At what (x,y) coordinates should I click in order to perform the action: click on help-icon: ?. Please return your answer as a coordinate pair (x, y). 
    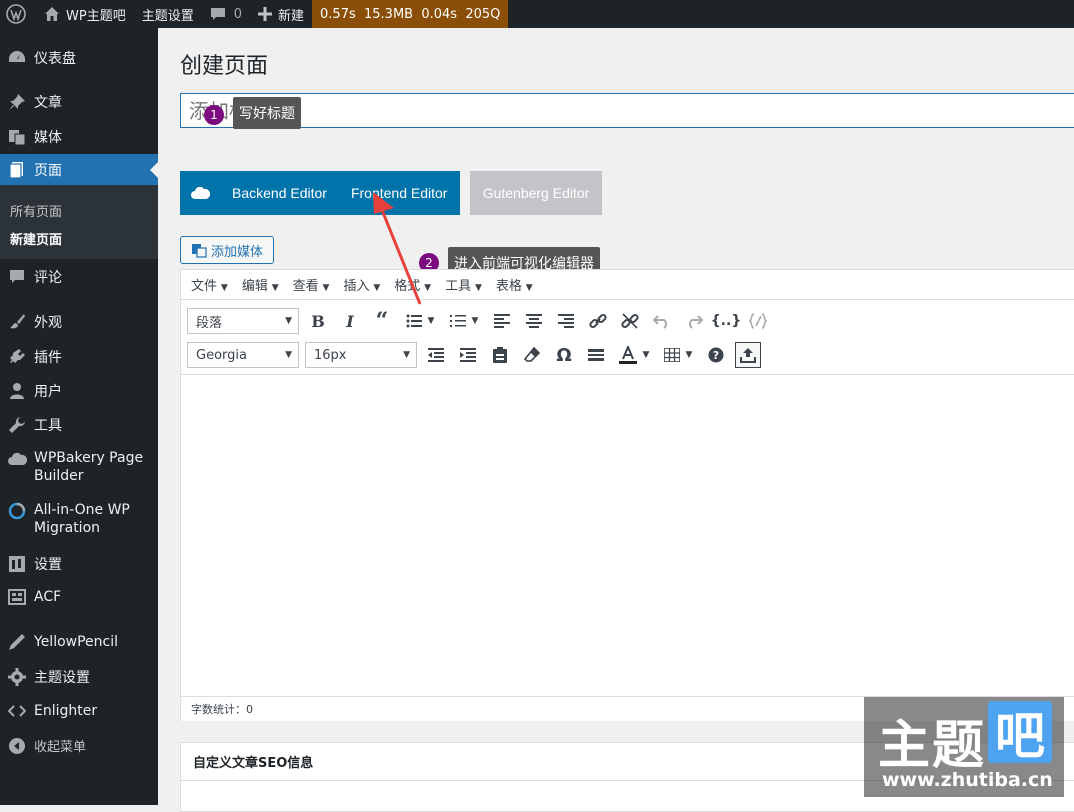
    Looking at the image, I should click on (716, 355).